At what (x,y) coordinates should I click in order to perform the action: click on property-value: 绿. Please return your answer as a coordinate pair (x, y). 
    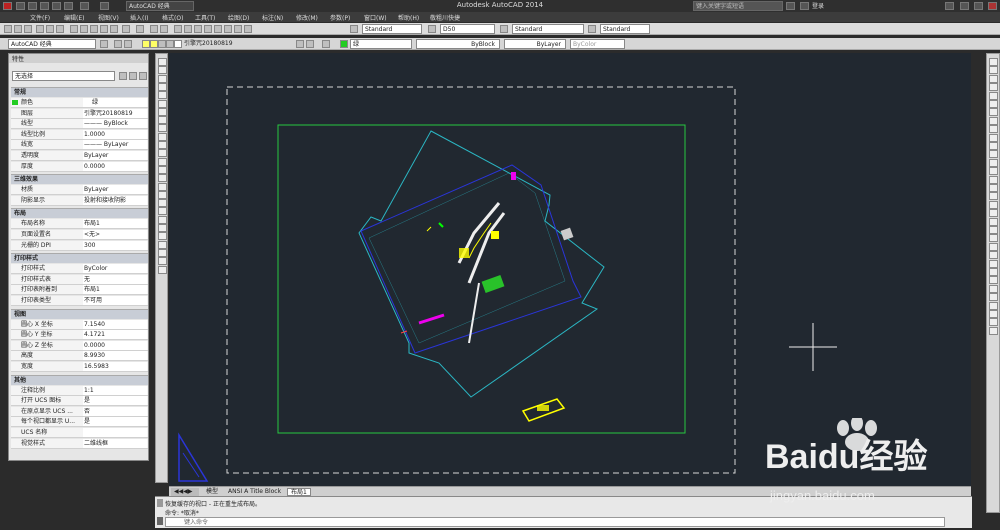
    Looking at the image, I should click on (115, 102).